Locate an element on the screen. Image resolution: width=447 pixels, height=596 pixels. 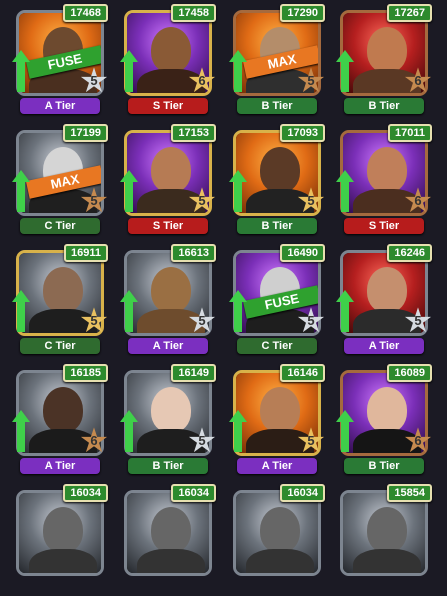
power-score: 17290 is located at coordinates (302, 13).